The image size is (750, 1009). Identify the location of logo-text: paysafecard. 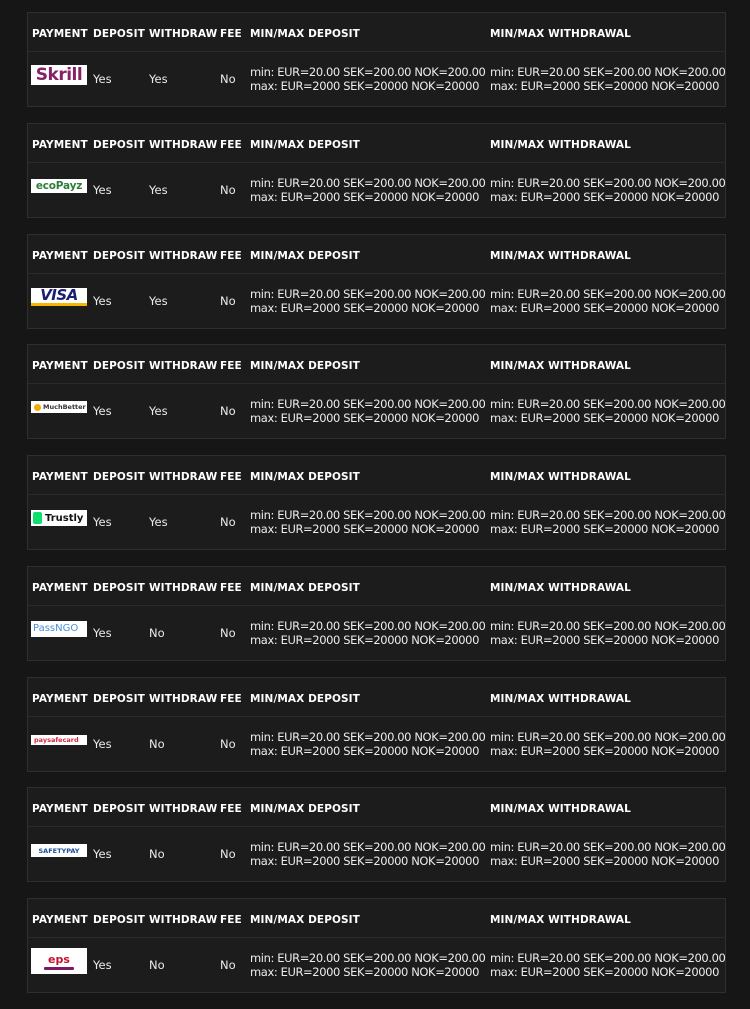
(56, 739).